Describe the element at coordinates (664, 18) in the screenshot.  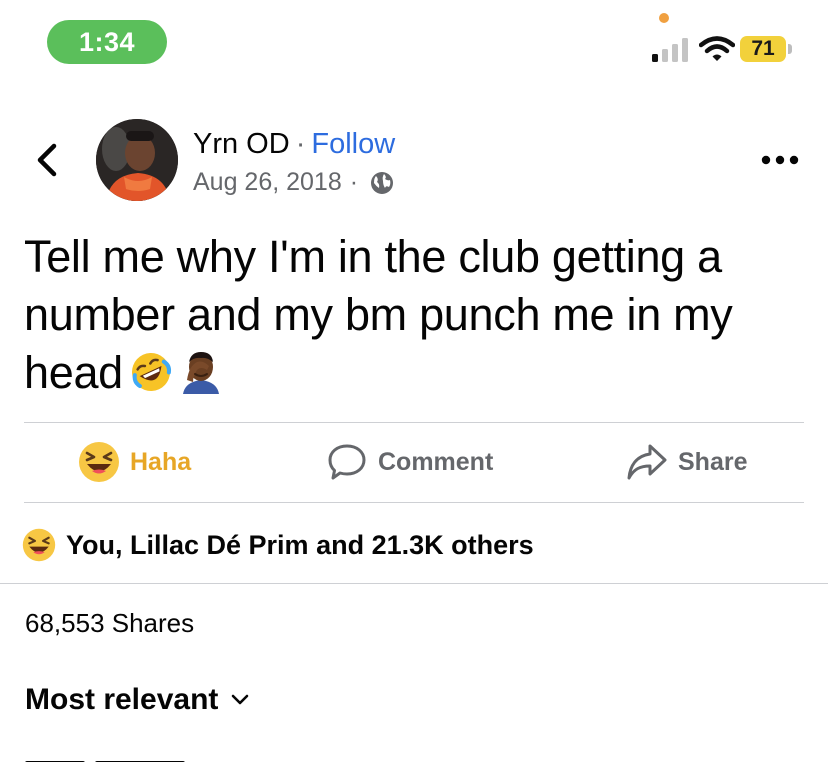
I see `mic-indicator-dot` at that location.